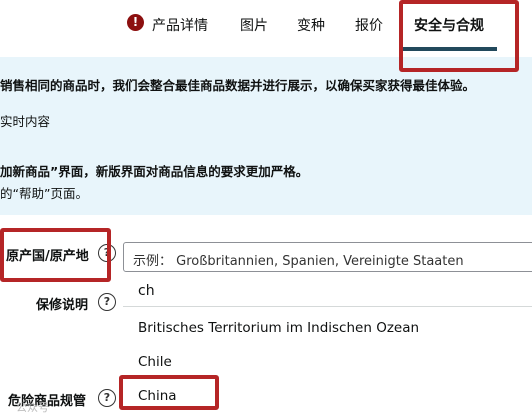  What do you see at coordinates (44, 192) in the screenshot?
I see `banner-help-link: 的“帮助”页面。` at bounding box center [44, 192].